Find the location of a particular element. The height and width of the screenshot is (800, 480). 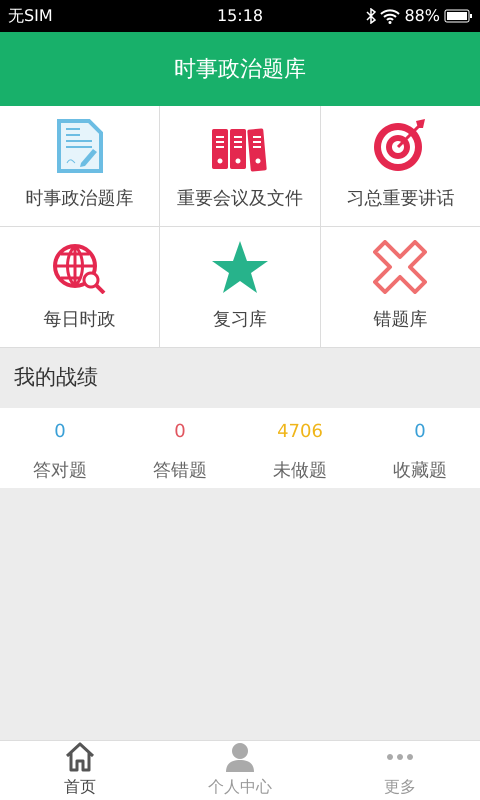

stat-label: 未做题 is located at coordinates (300, 471).